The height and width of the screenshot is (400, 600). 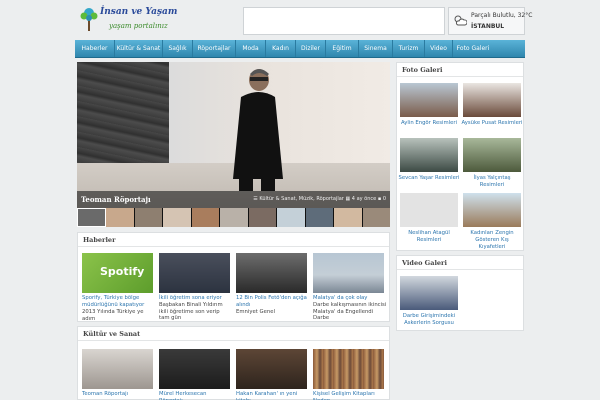 I want to click on nav-diziler: Diziler, so click(x=311, y=48).